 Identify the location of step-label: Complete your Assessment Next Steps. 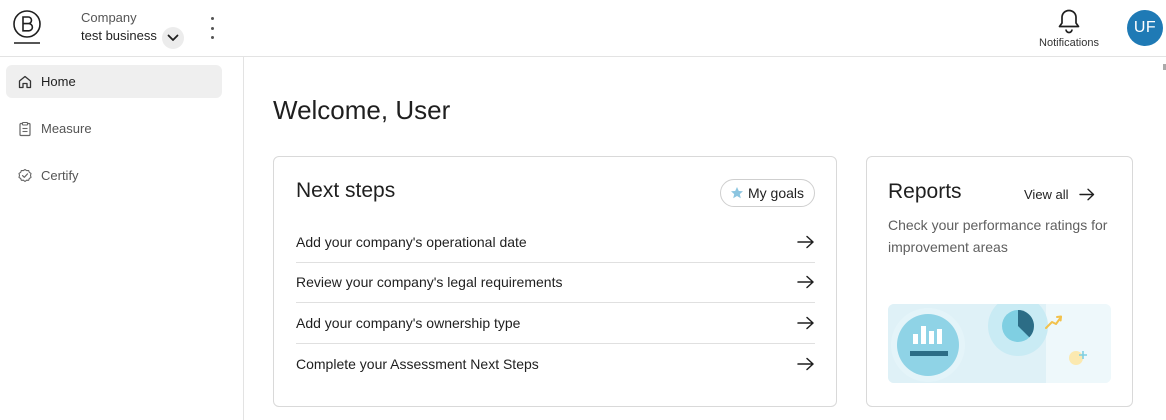
(417, 363).